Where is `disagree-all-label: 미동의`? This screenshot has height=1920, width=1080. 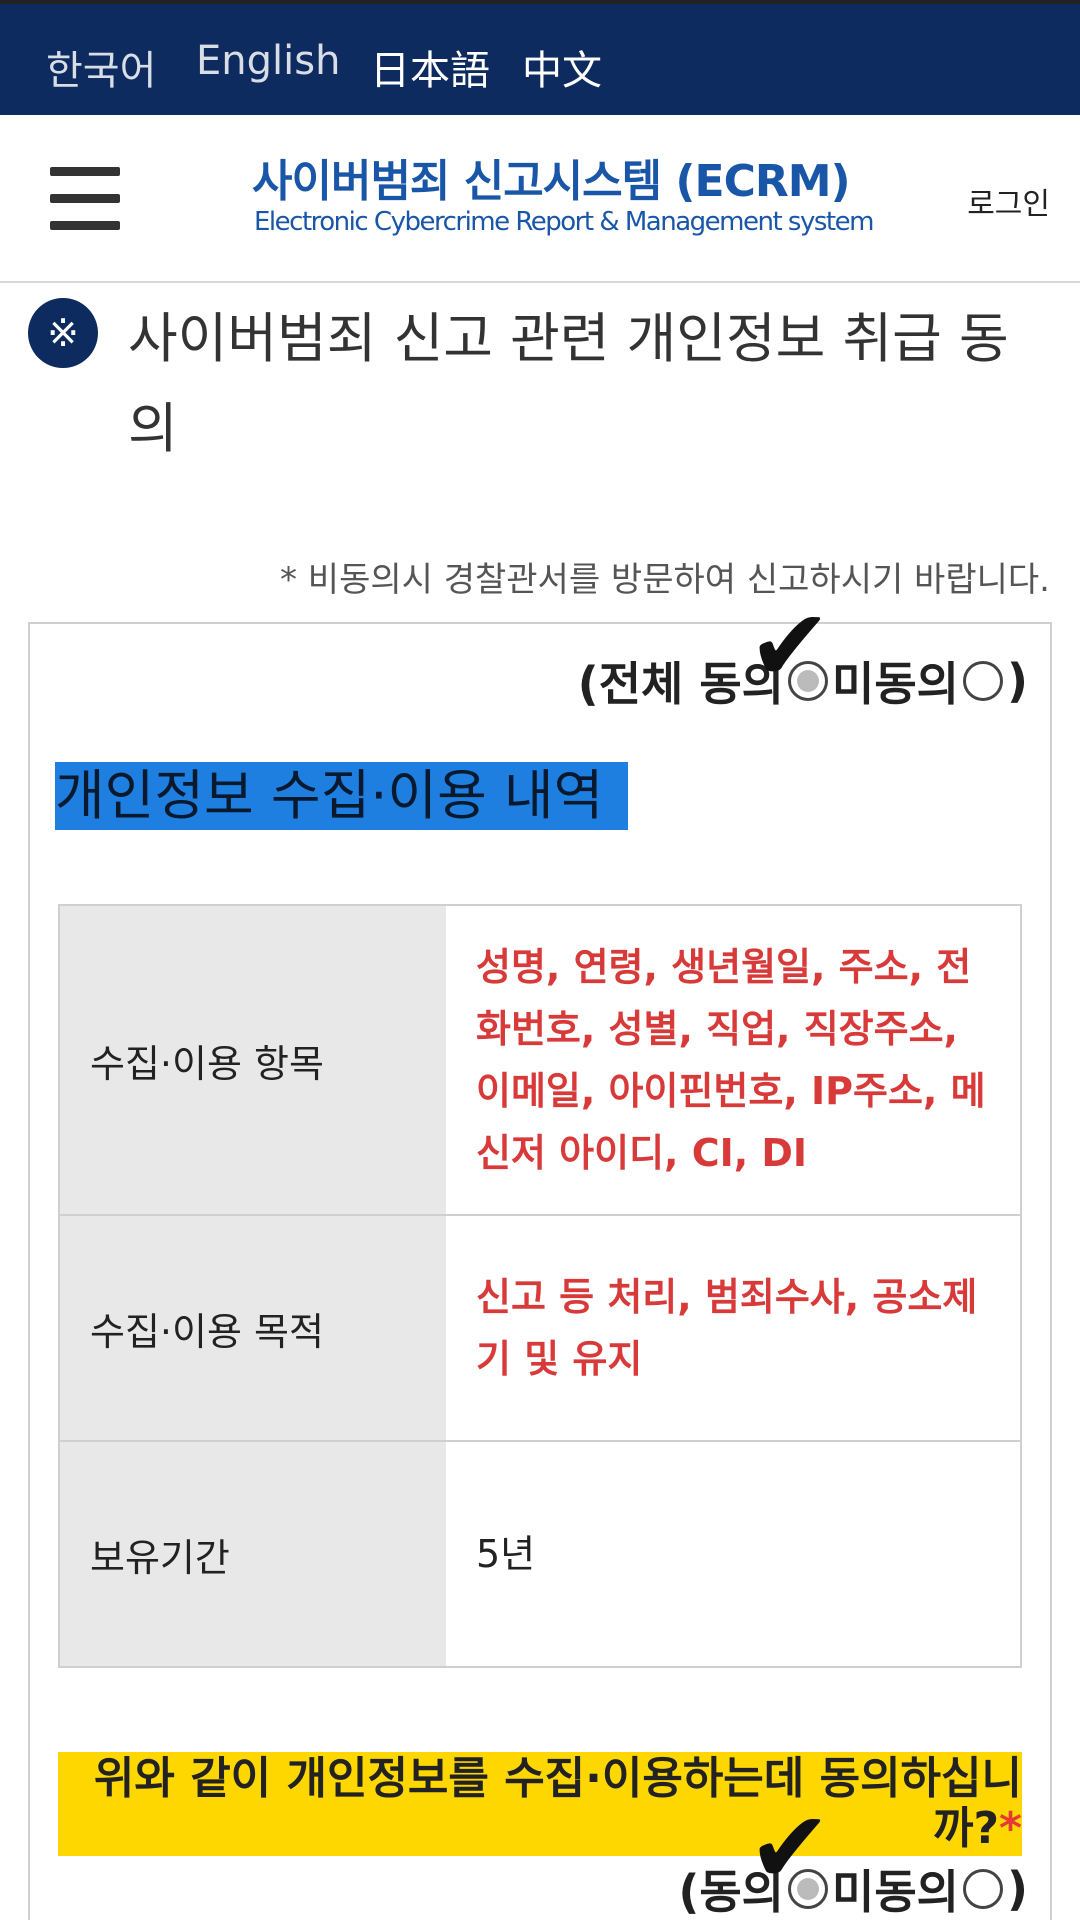
disagree-all-label: 미동의 is located at coordinates (895, 684).